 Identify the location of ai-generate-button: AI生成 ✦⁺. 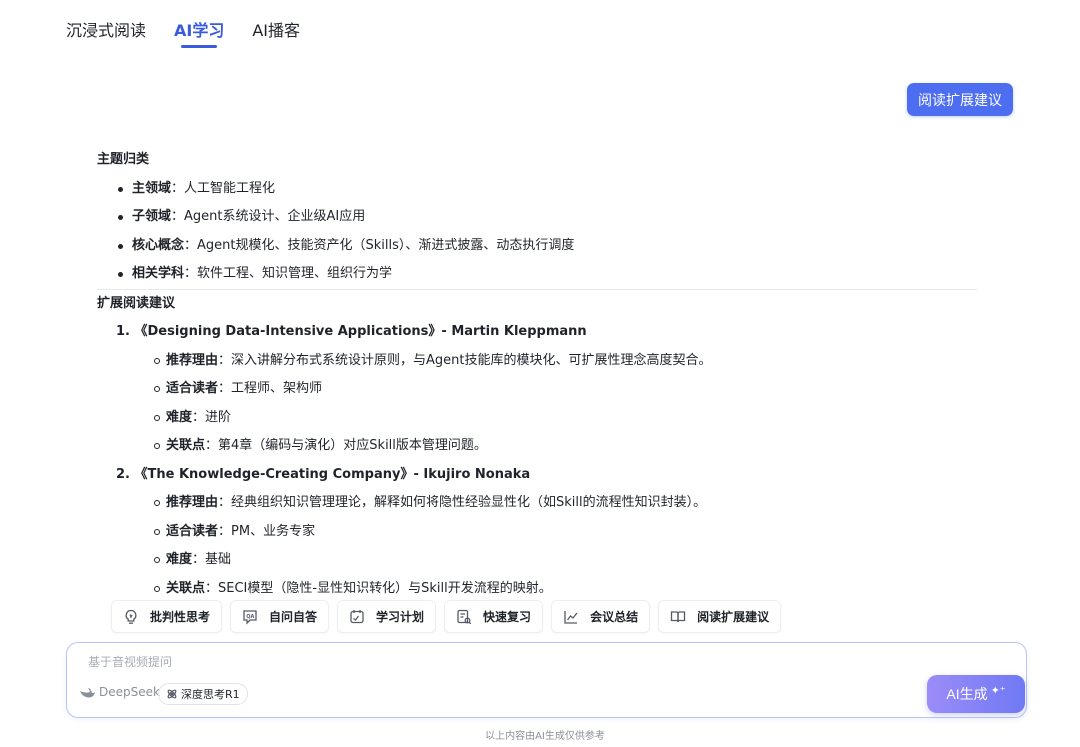
(976, 694).